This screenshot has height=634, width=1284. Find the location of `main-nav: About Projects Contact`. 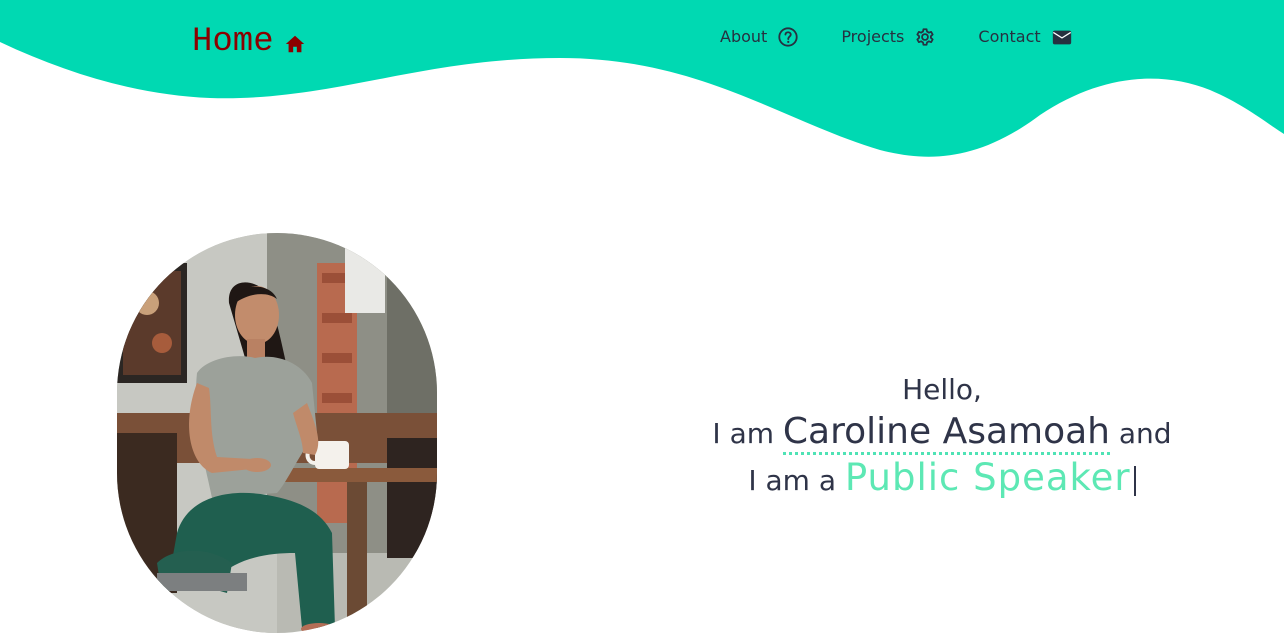

main-nav: About Projects Contact is located at coordinates (896, 37).